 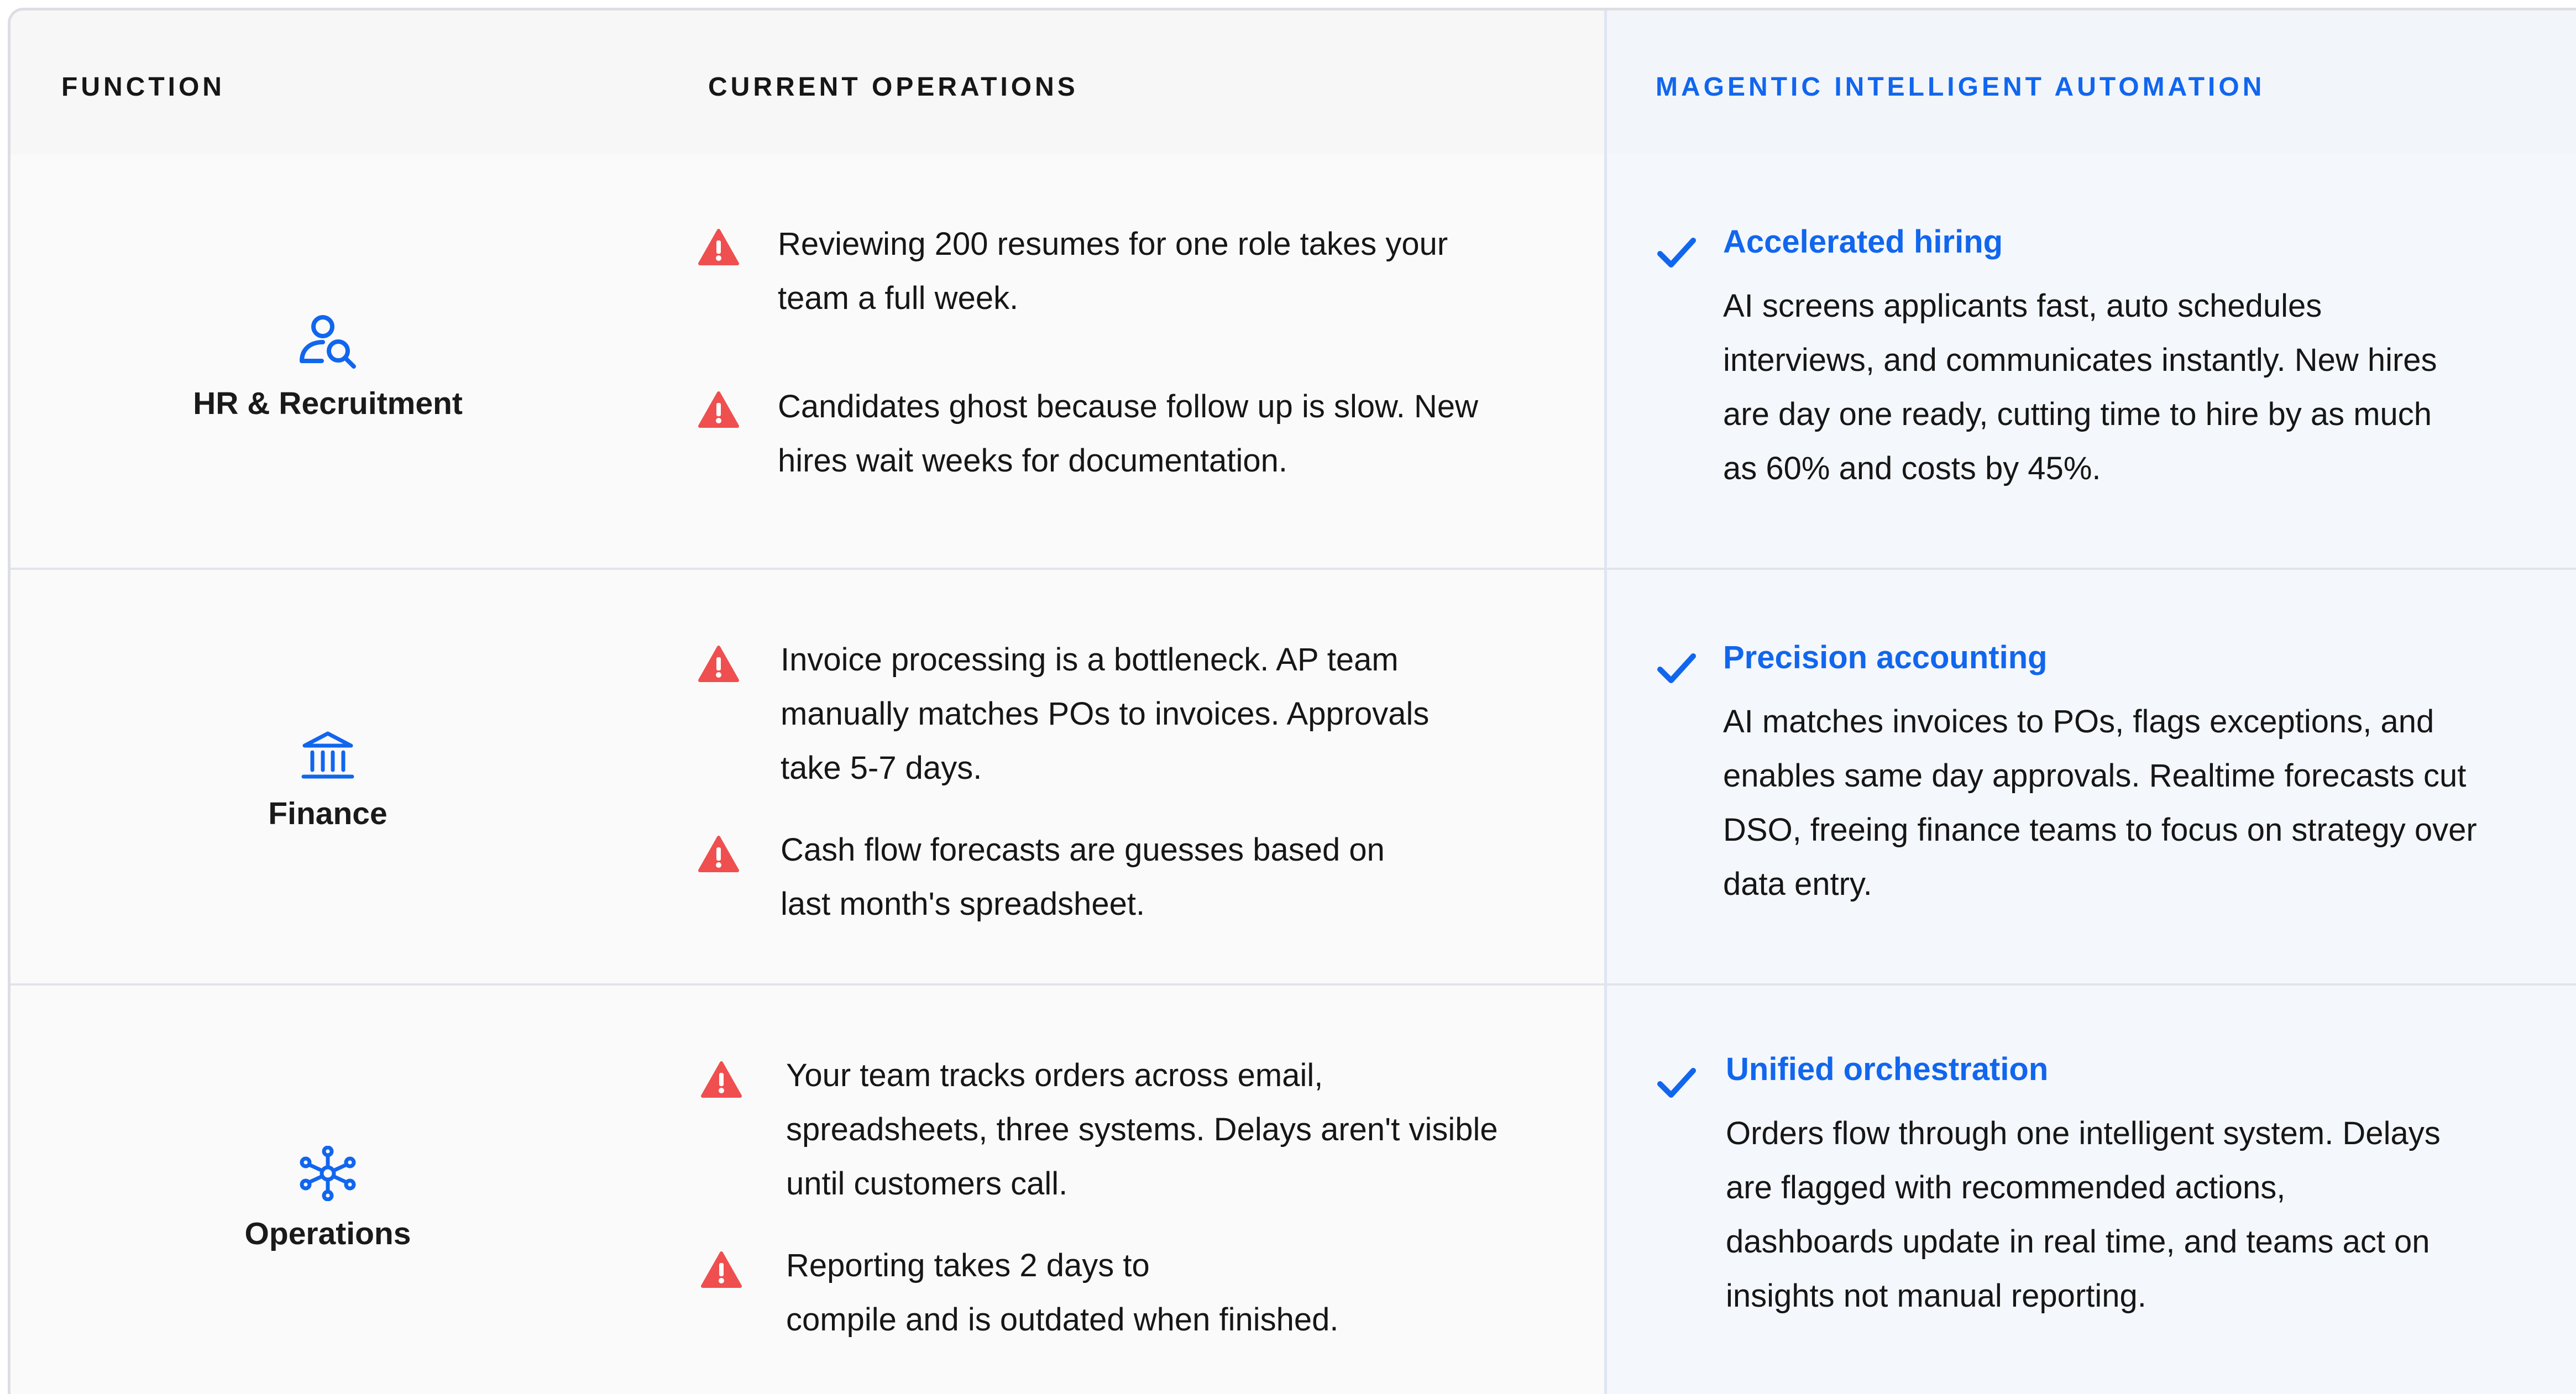 I want to click on bank-icon, so click(x=327, y=755).